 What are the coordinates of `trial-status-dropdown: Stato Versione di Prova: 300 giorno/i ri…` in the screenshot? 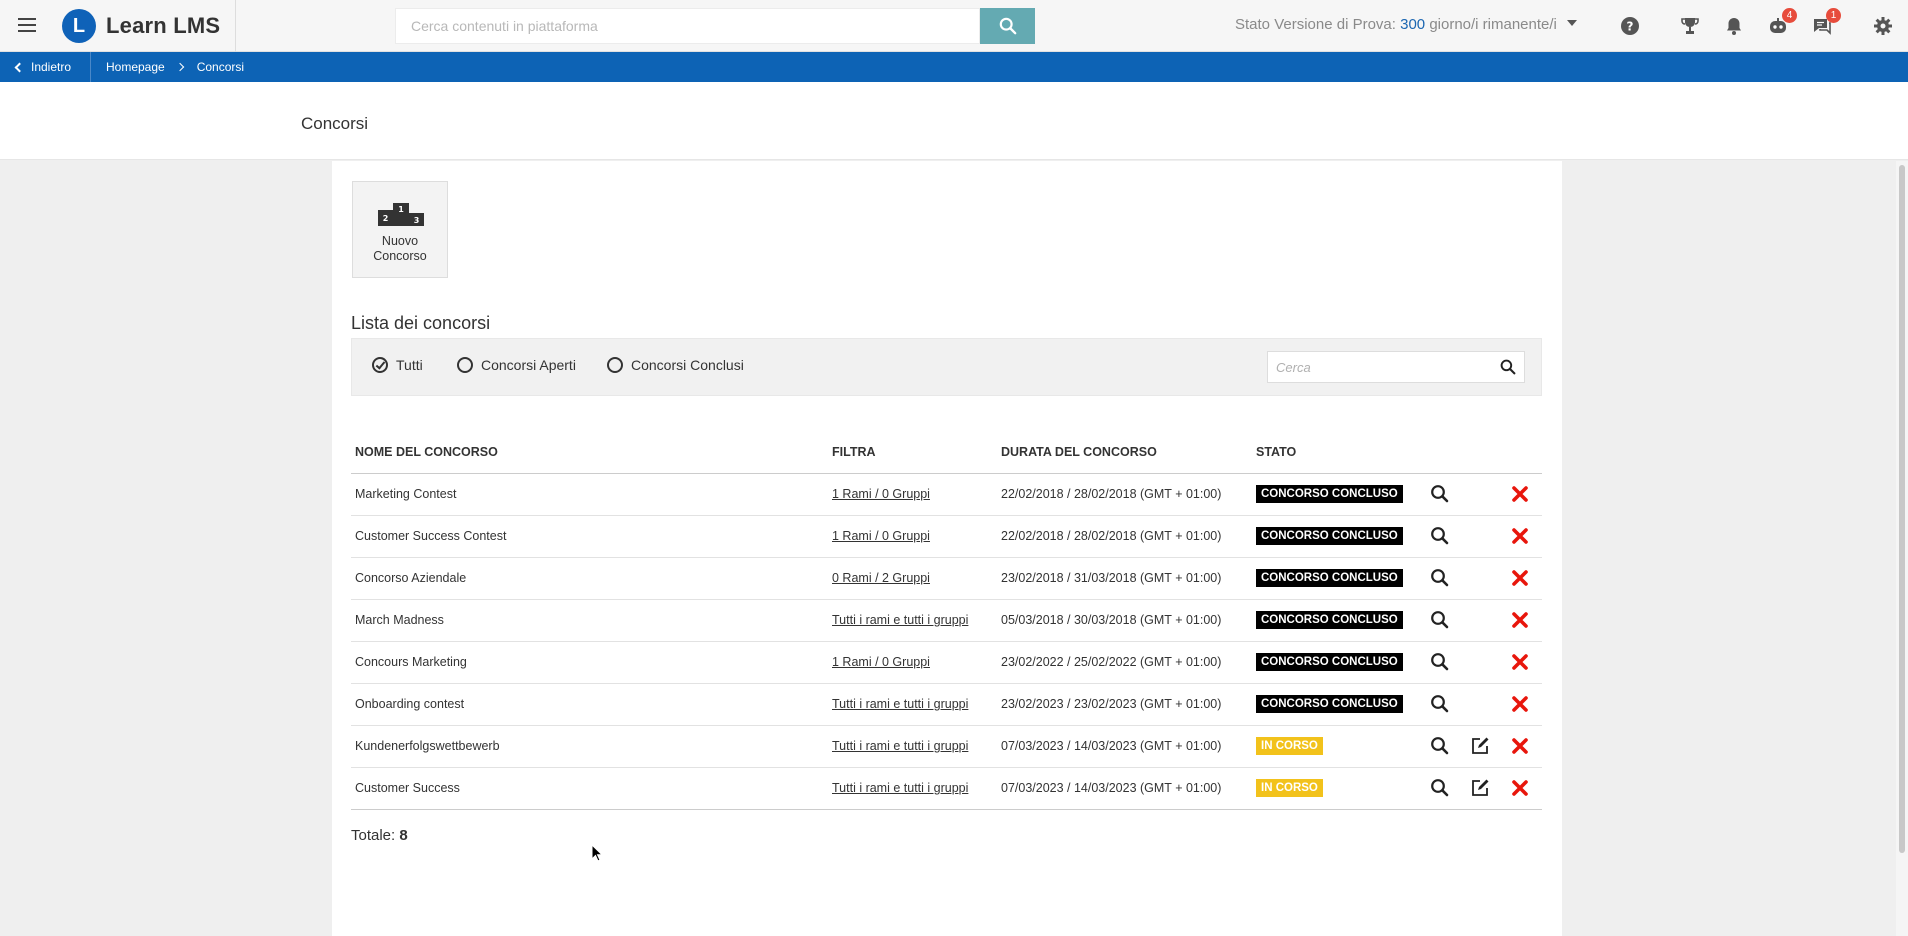 It's located at (1406, 24).